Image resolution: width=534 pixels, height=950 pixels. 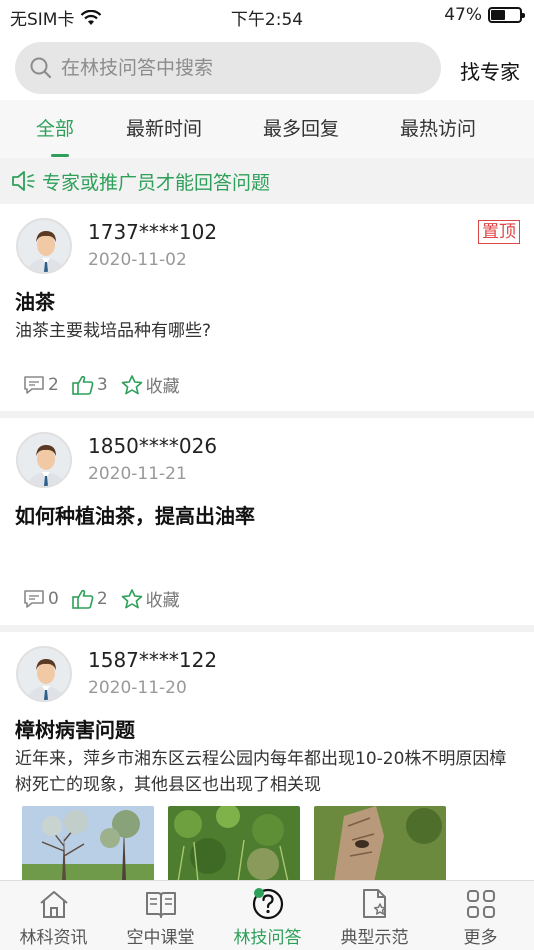 I want to click on comment-count: 0, so click(x=40, y=599).